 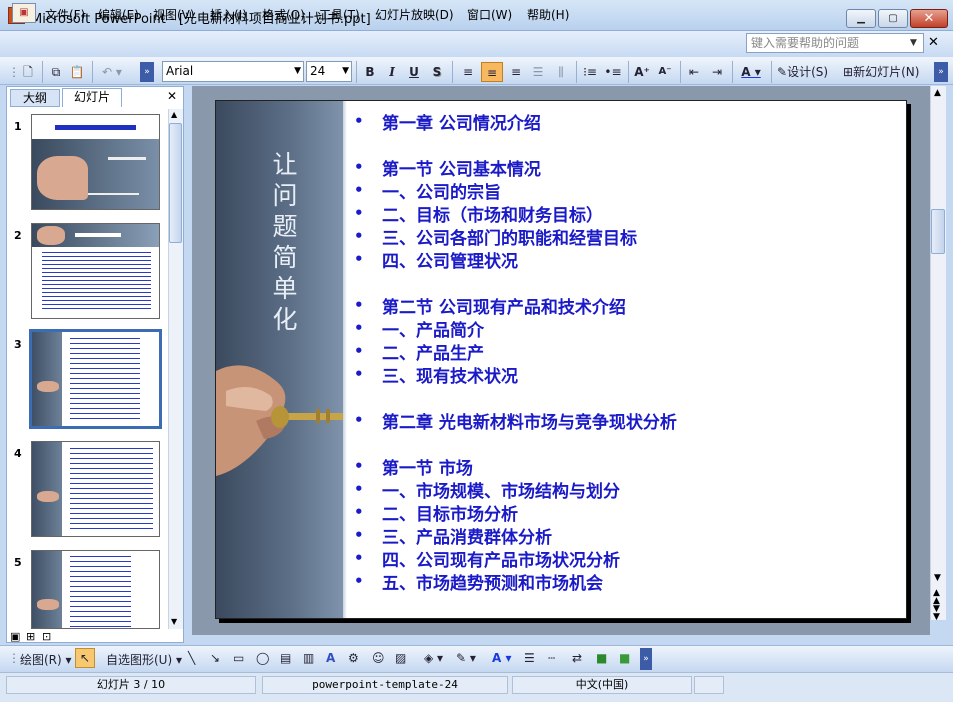 I want to click on autoshapes-menu: 自选图形(U) ▾, so click(x=144, y=659).